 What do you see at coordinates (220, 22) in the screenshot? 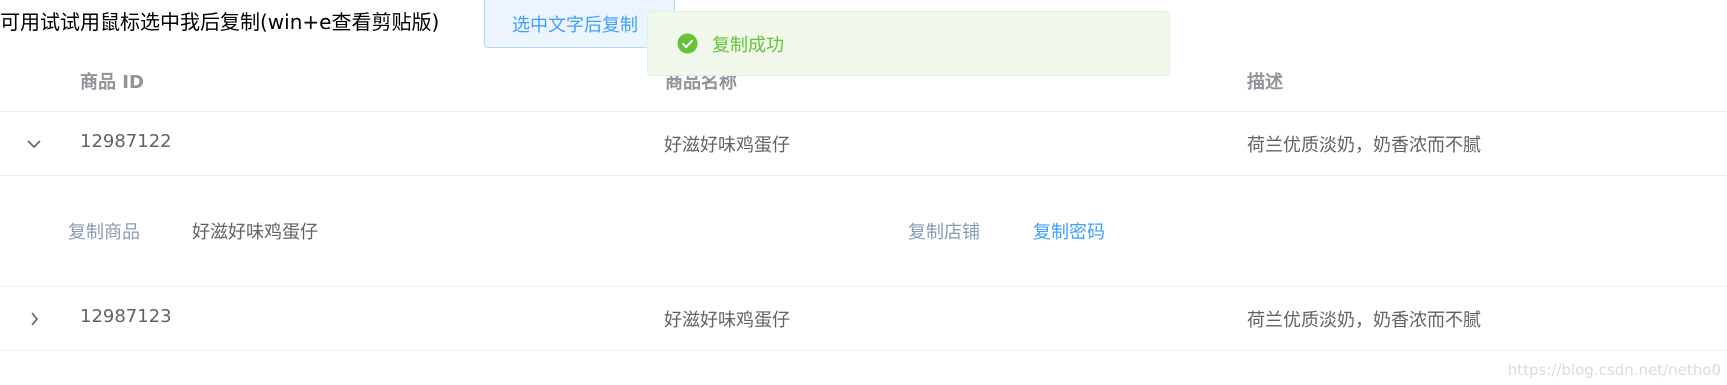
I see `instruction-text: 可用试试用鼠标选中我后复制(win+e查看剪贴版)` at bounding box center [220, 22].